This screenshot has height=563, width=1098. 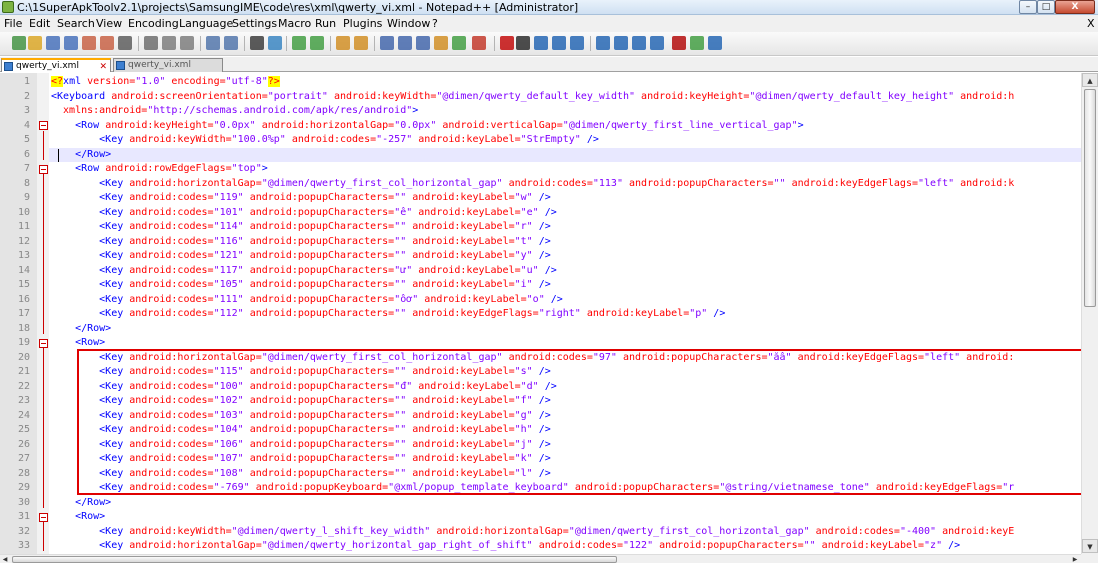 I want to click on show-all-chars-icon, so click(x=405, y=43).